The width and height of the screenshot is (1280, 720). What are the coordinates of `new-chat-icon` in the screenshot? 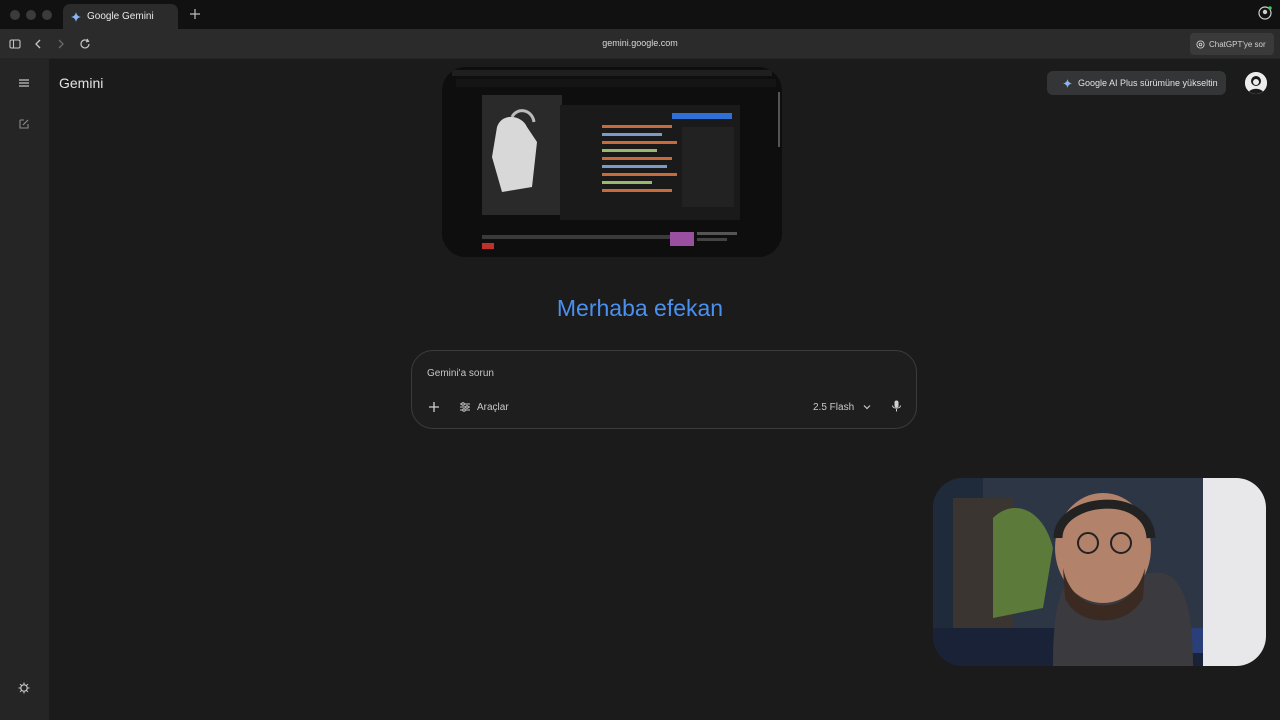 It's located at (24, 124).